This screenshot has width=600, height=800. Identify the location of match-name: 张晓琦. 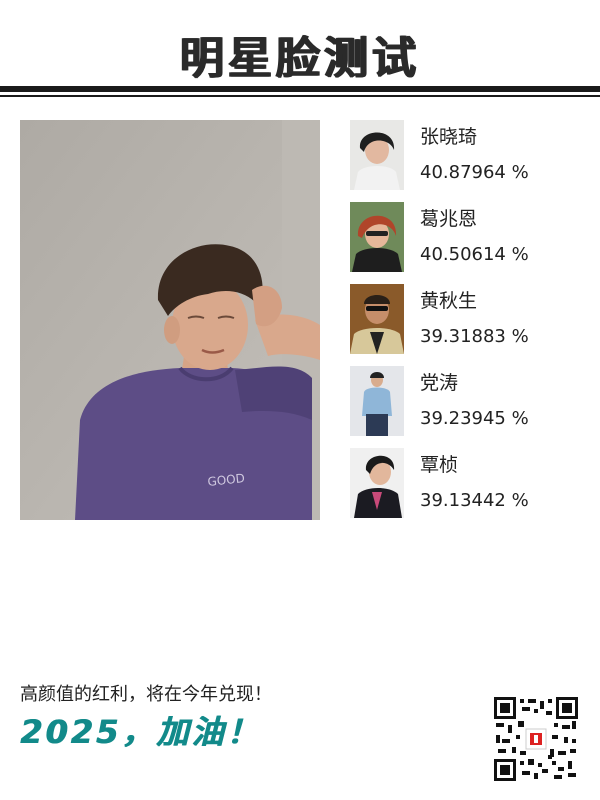
(449, 137).